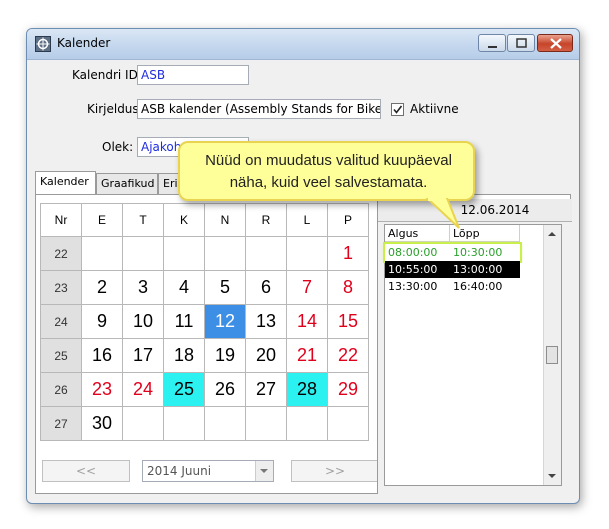 Image resolution: width=609 pixels, height=529 pixels. Describe the element at coordinates (348, 253) in the screenshot. I see `calendar-day-cell: 1` at that location.